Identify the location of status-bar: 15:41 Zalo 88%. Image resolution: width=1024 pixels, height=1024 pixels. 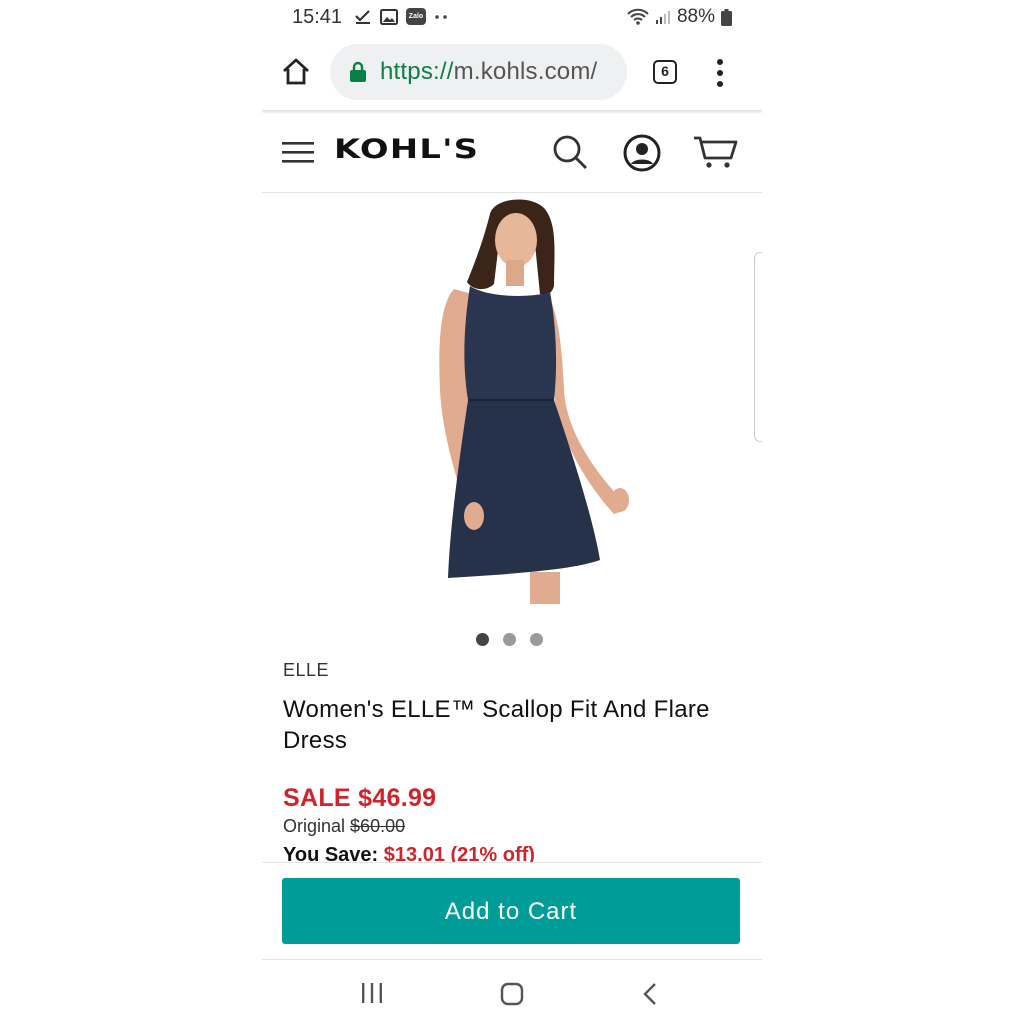
(512, 17).